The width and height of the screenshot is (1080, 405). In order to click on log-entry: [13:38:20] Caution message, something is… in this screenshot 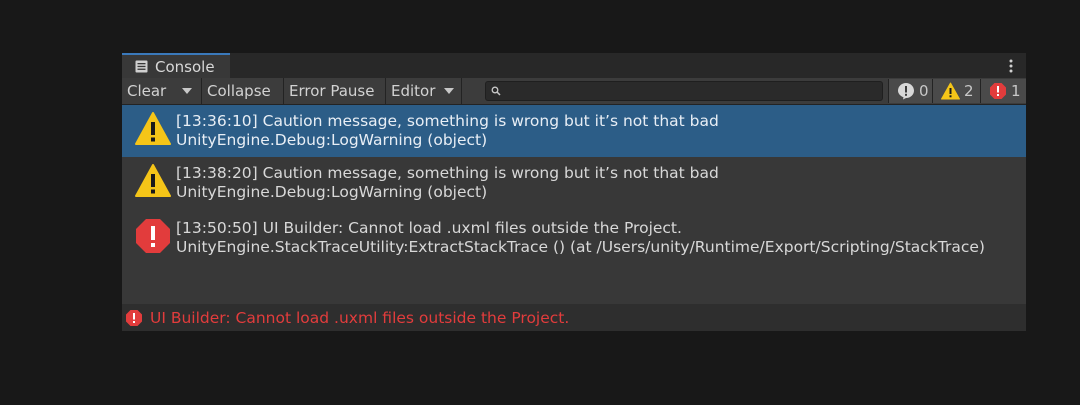, I will do `click(574, 183)`.